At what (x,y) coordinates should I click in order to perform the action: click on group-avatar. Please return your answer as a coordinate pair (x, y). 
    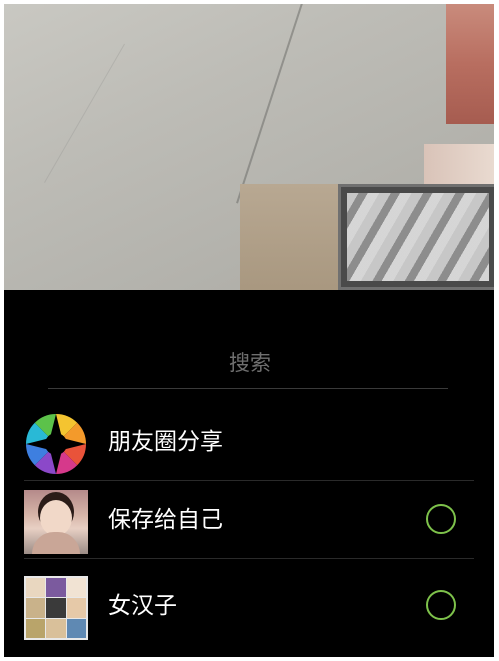
    Looking at the image, I should click on (56, 608).